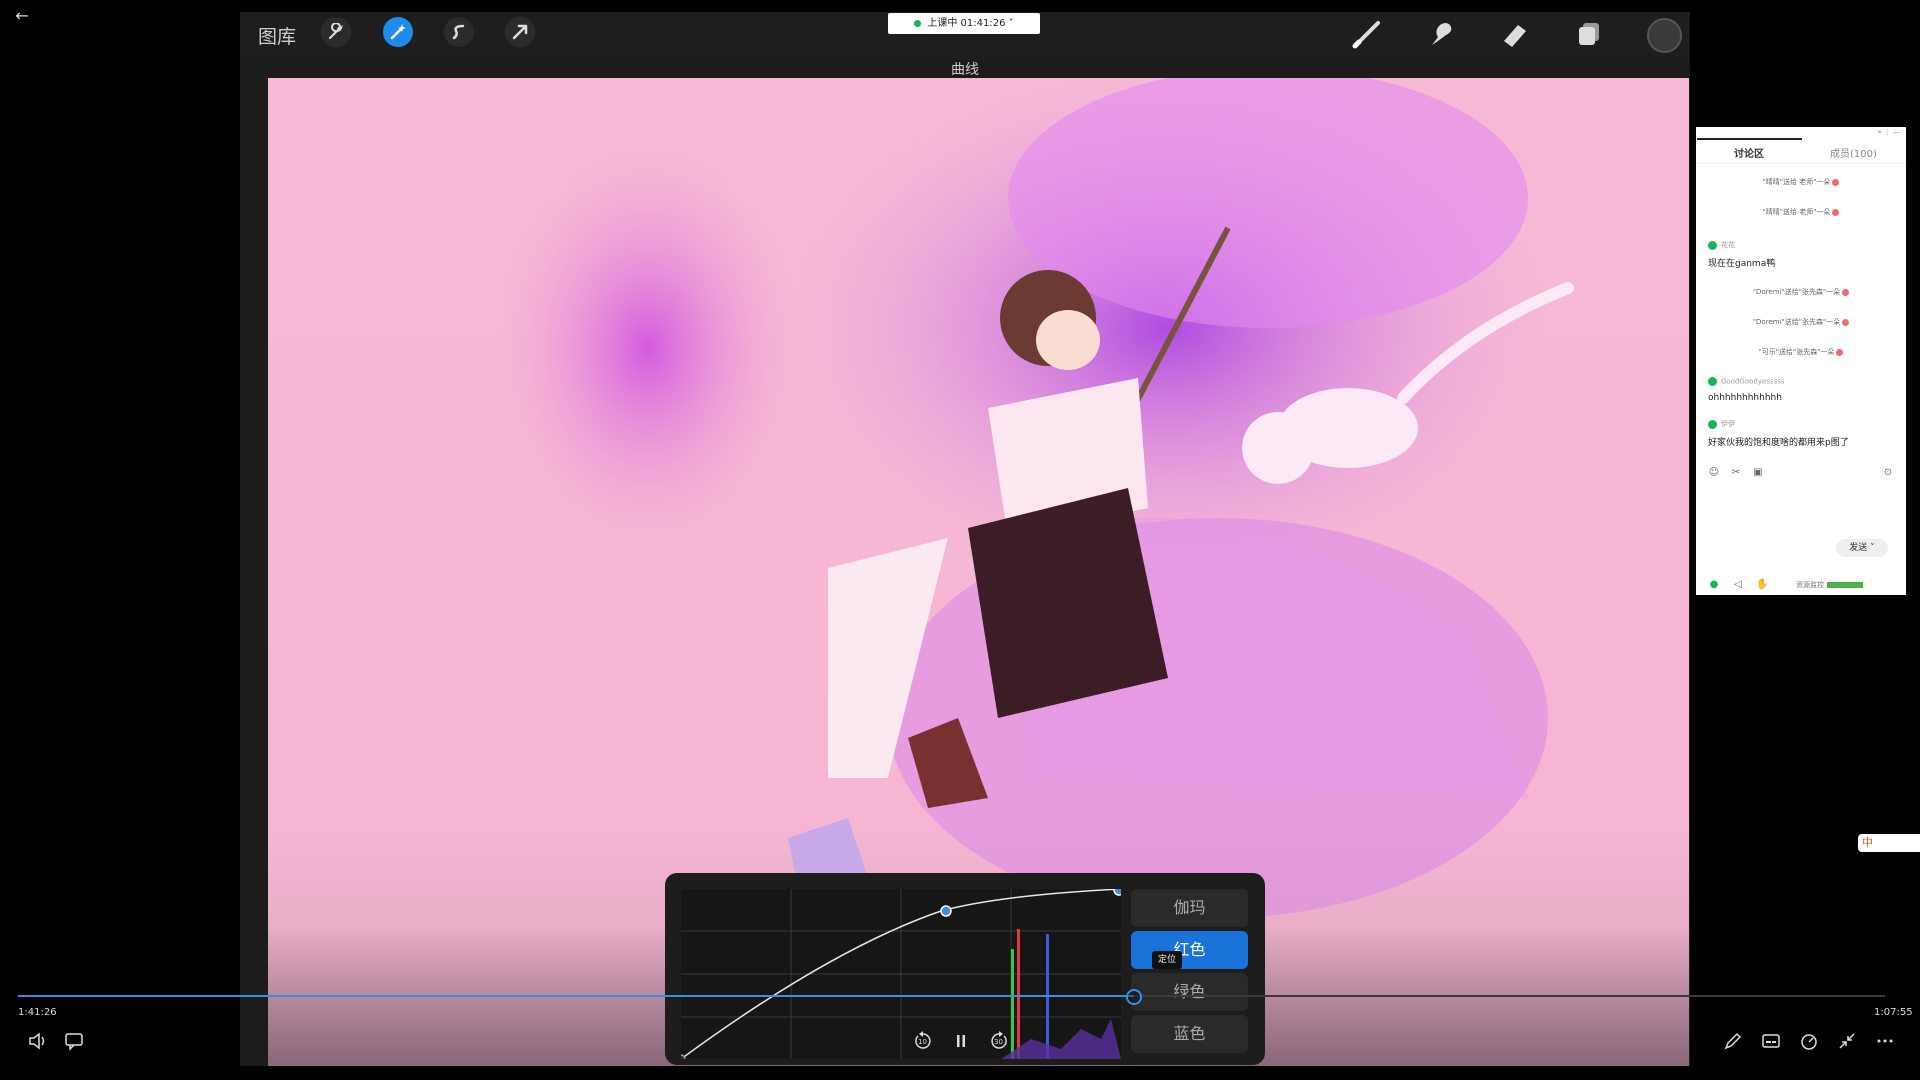  I want to click on send-button: 发送 ˅, so click(1862, 548).